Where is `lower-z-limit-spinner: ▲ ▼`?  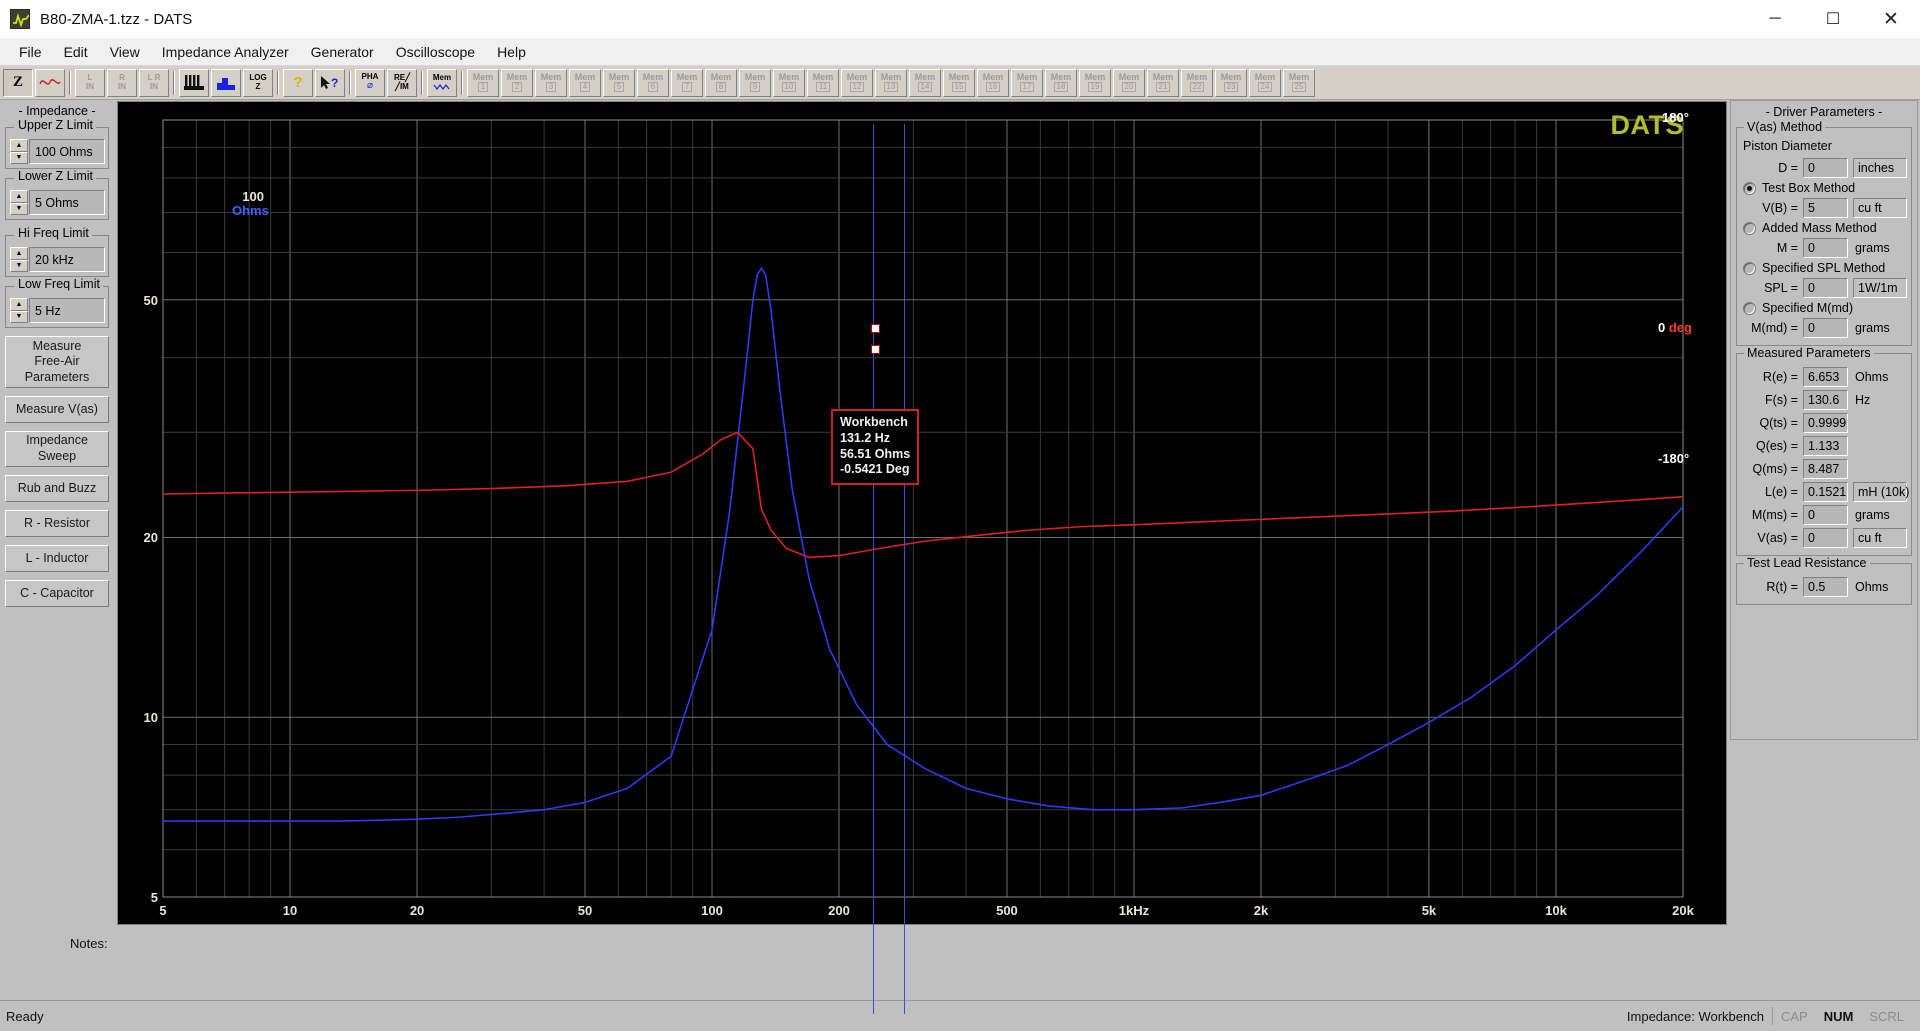
lower-z-limit-spinner: ▲ ▼ is located at coordinates (19, 202).